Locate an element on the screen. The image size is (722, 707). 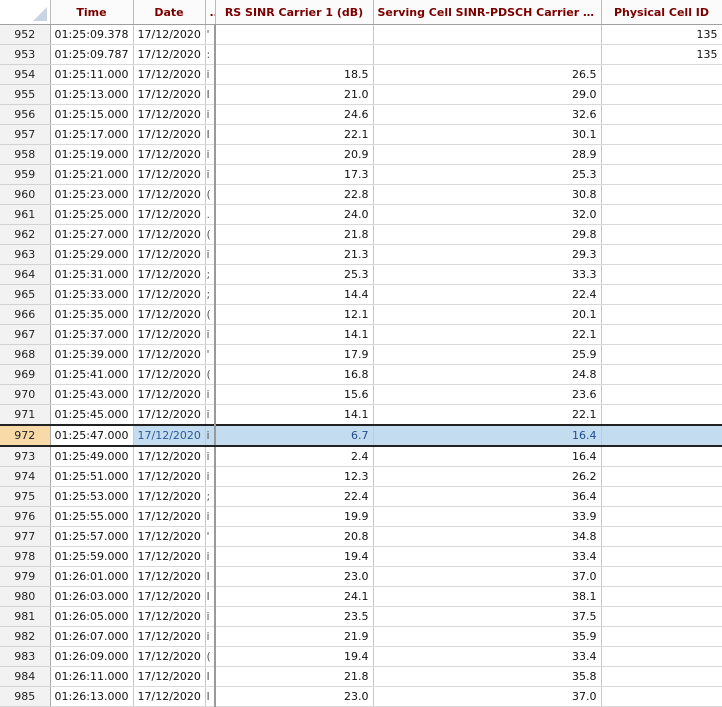
table-row: 962 01:25:27.000 17/12/2020(21.8 29.8 is located at coordinates (361, 234).